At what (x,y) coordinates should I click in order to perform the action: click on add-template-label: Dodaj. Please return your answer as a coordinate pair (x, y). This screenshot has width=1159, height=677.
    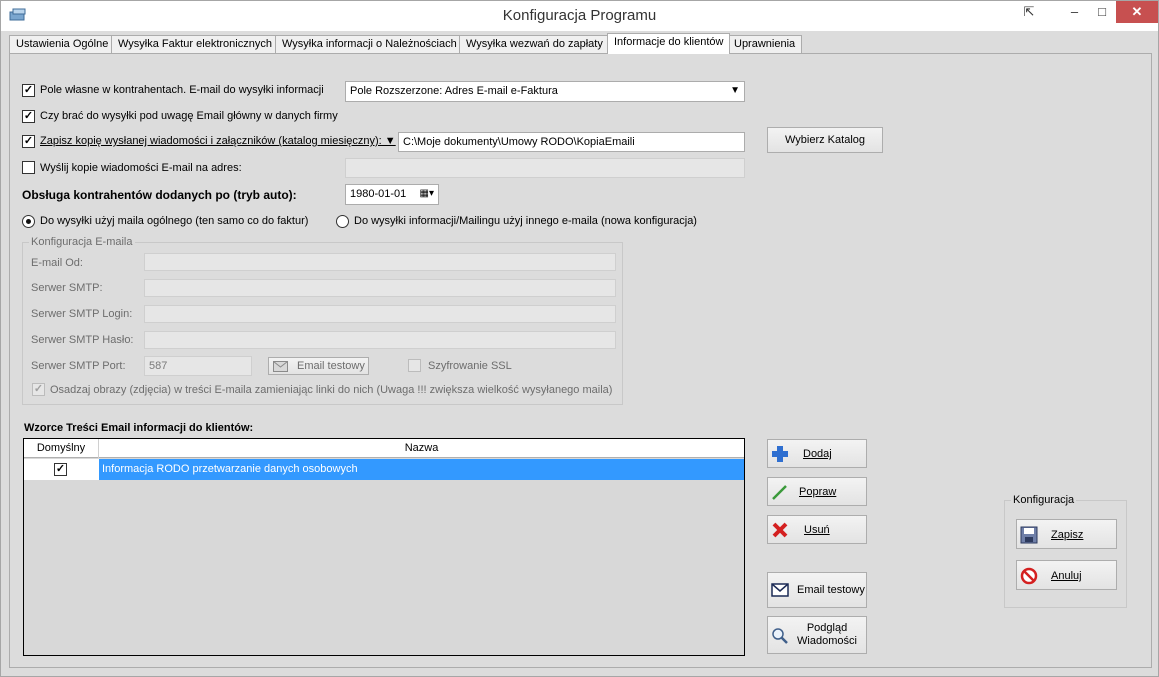
    Looking at the image, I should click on (817, 454).